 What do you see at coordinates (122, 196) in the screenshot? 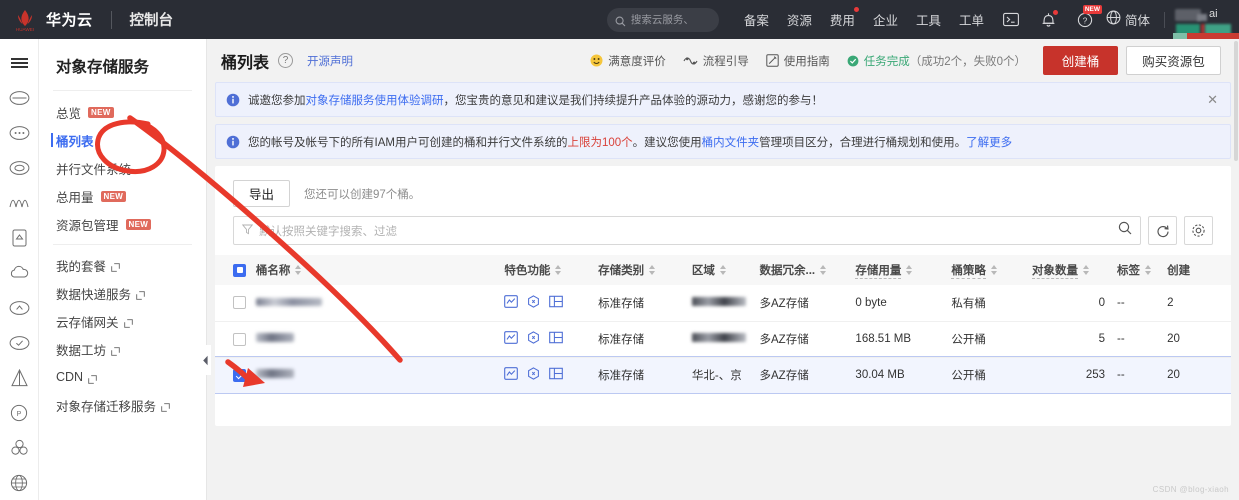
I see `sidebar-item-total-usage: 总用量 NEW` at bounding box center [122, 196].